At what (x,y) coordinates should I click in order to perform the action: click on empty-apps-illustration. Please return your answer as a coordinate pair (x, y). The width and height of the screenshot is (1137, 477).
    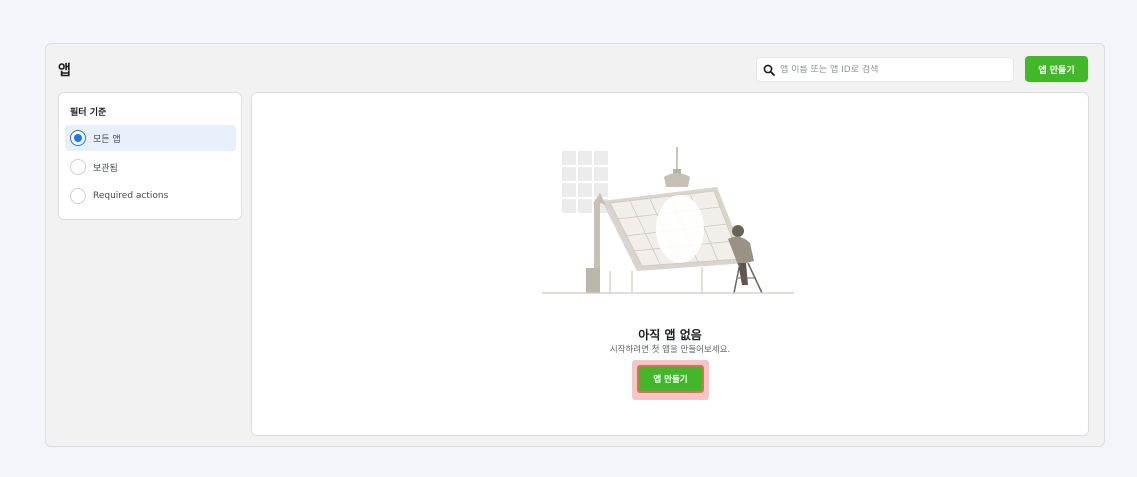
    Looking at the image, I should click on (668, 220).